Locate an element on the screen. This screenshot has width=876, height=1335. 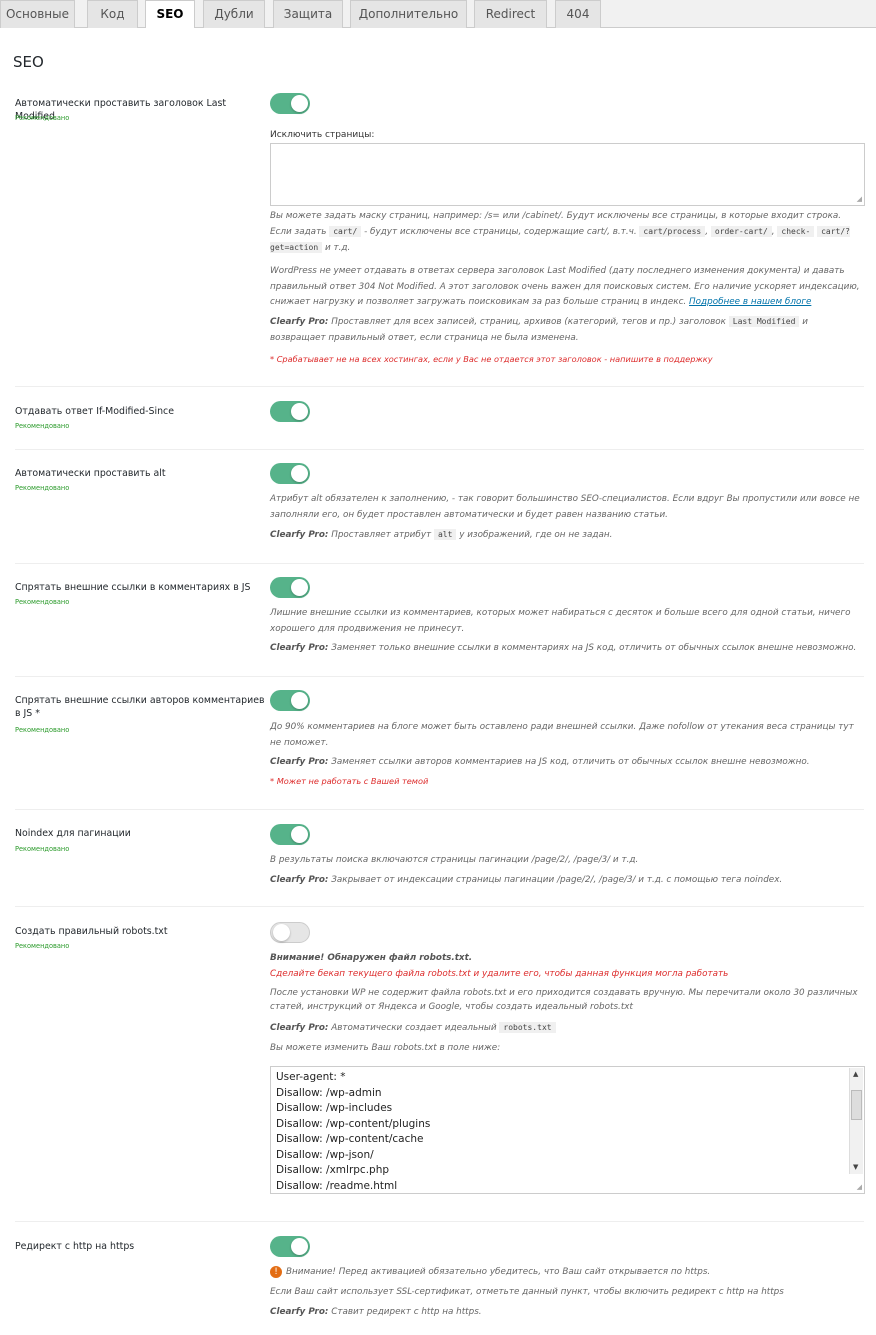
toggle-if-modified is located at coordinates (290, 411).